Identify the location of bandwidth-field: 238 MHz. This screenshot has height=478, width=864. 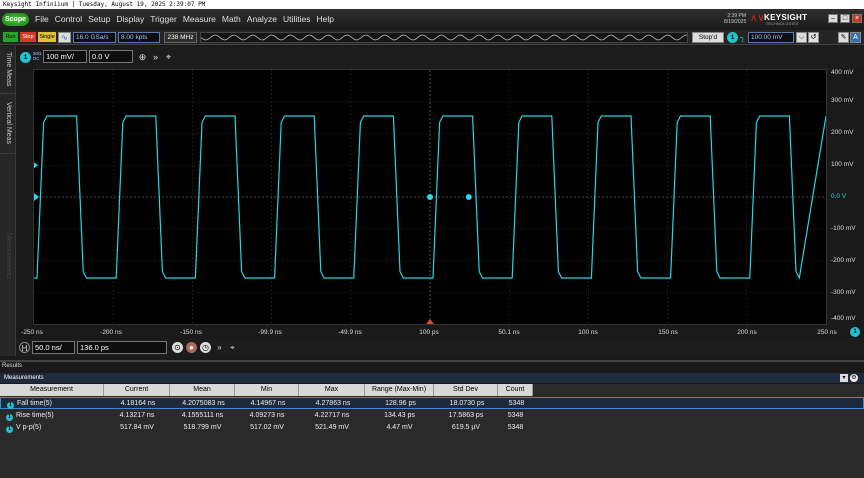
(180, 37).